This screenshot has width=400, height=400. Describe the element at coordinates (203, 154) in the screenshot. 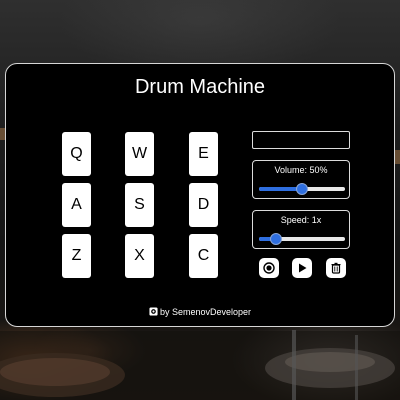

I see `drum-pad-e: E` at that location.